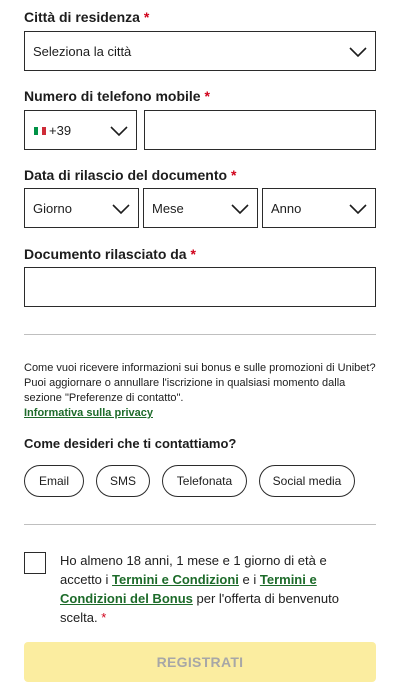 The image size is (400, 700). I want to click on issuer-input, so click(200, 287).